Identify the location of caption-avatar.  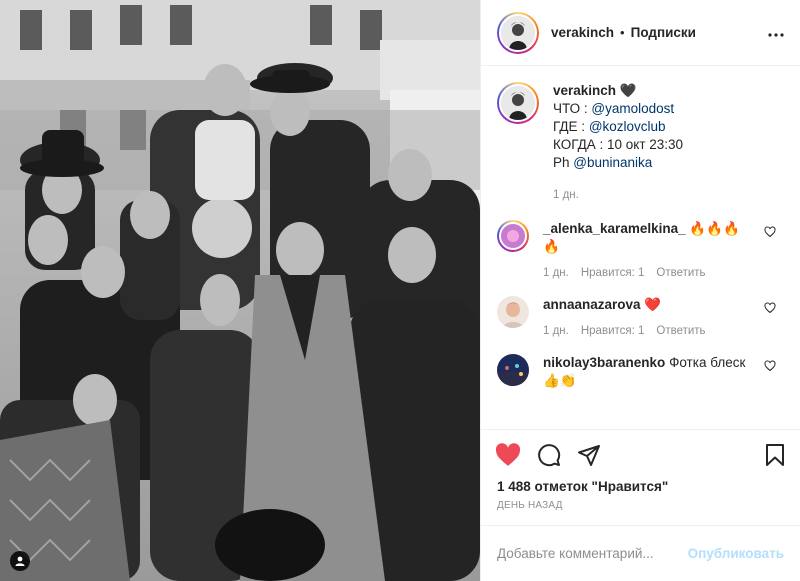
(518, 103).